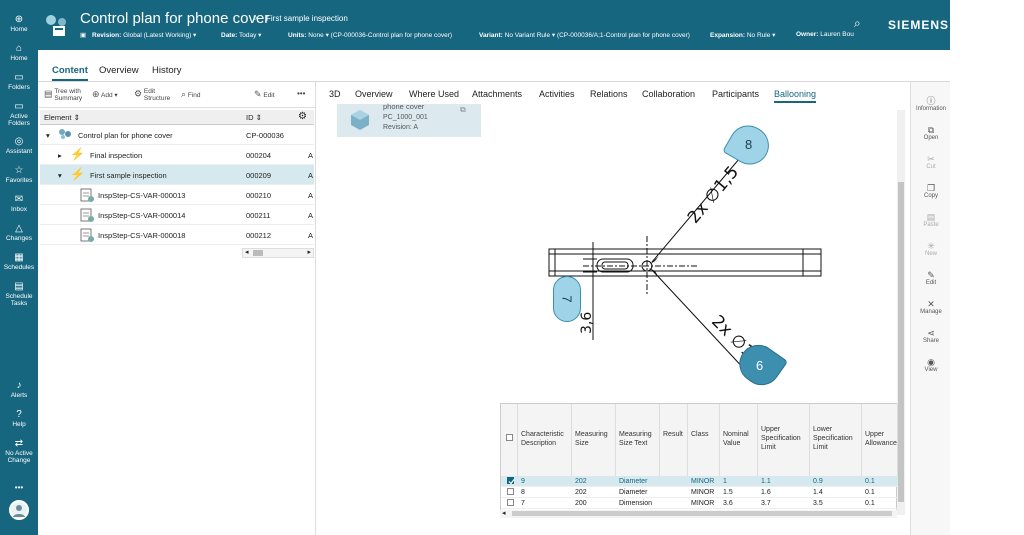 This screenshot has width=1024, height=535. Describe the element at coordinates (674, 440) in the screenshot. I see `header-result: Result` at that location.